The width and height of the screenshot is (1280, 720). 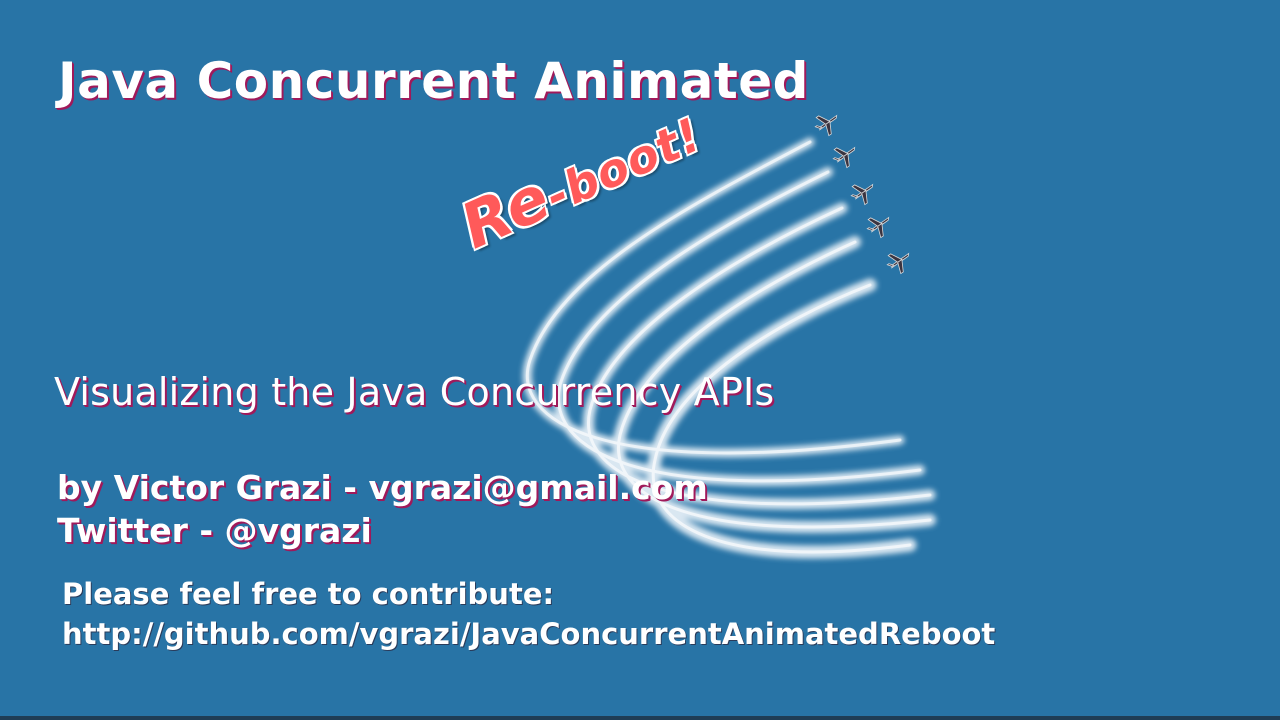 What do you see at coordinates (308, 594) in the screenshot?
I see `contribute-line: Please feel free to contribute:` at bounding box center [308, 594].